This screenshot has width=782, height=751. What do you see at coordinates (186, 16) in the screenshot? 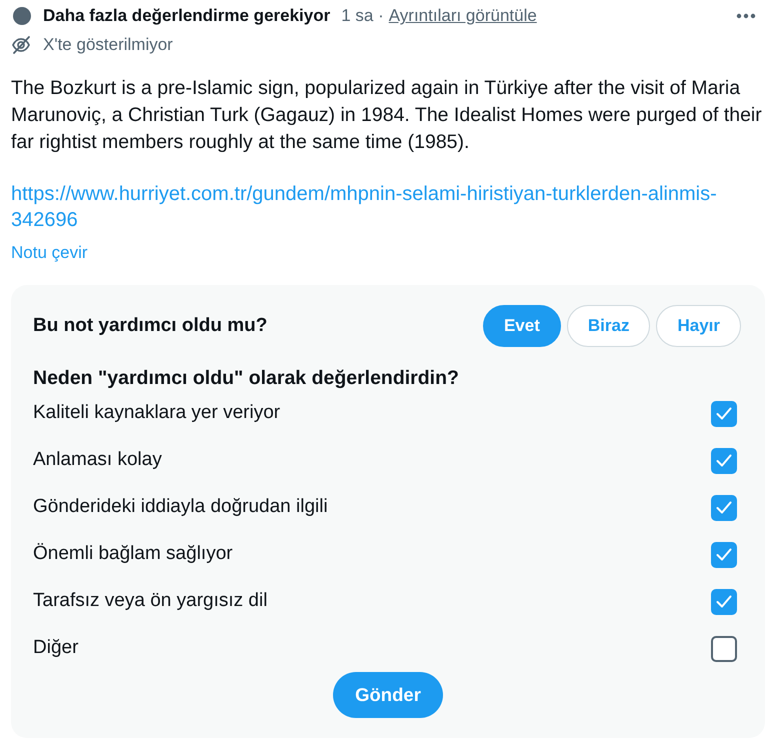
I see `note-status: Daha fazla değerlendirme gerekiyor` at bounding box center [186, 16].